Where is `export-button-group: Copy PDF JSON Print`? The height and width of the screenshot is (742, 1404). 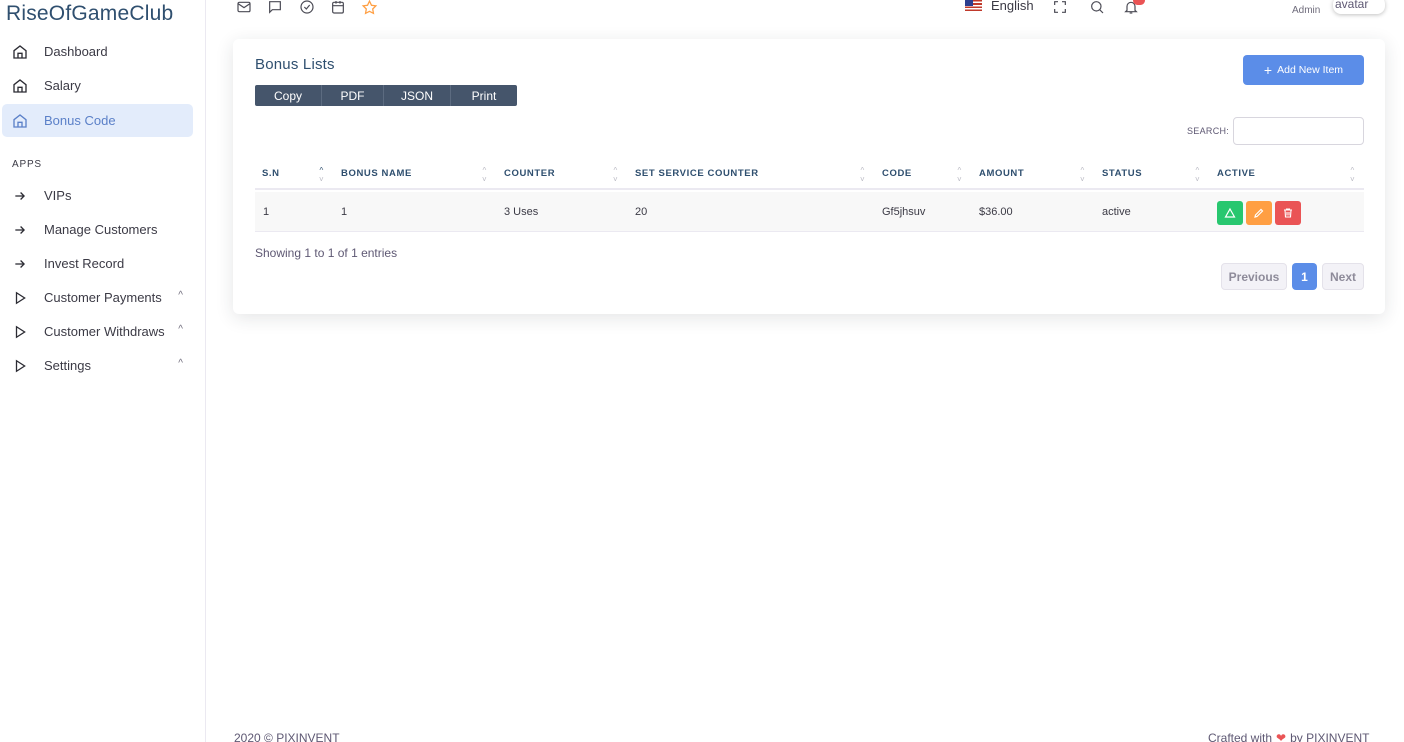
export-button-group: Copy PDF JSON Print is located at coordinates (386, 95).